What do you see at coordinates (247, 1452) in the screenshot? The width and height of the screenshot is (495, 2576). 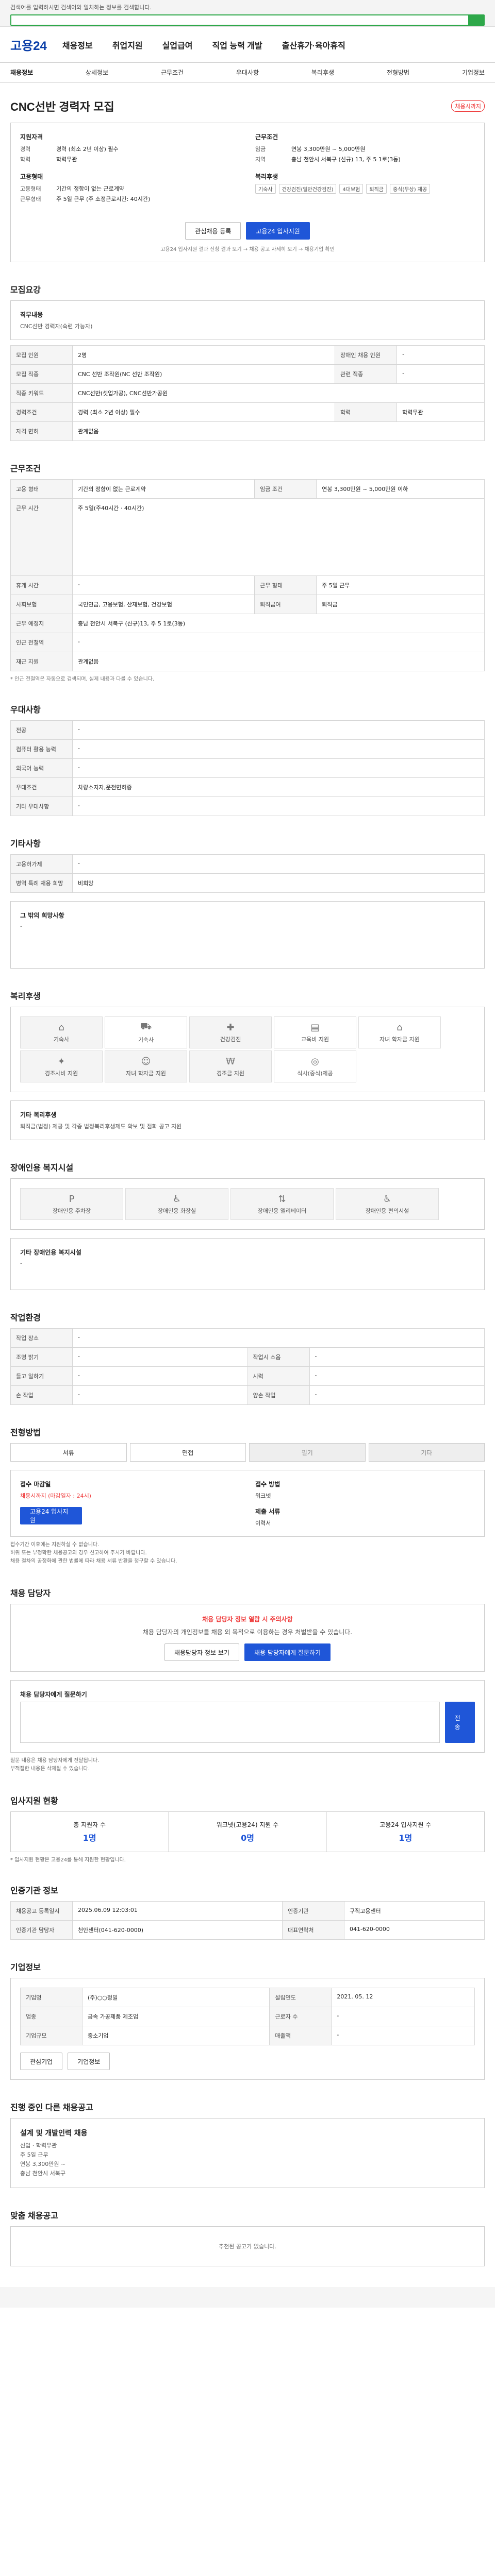 I see `process-steps: 서류 면접 필기 기타` at bounding box center [247, 1452].